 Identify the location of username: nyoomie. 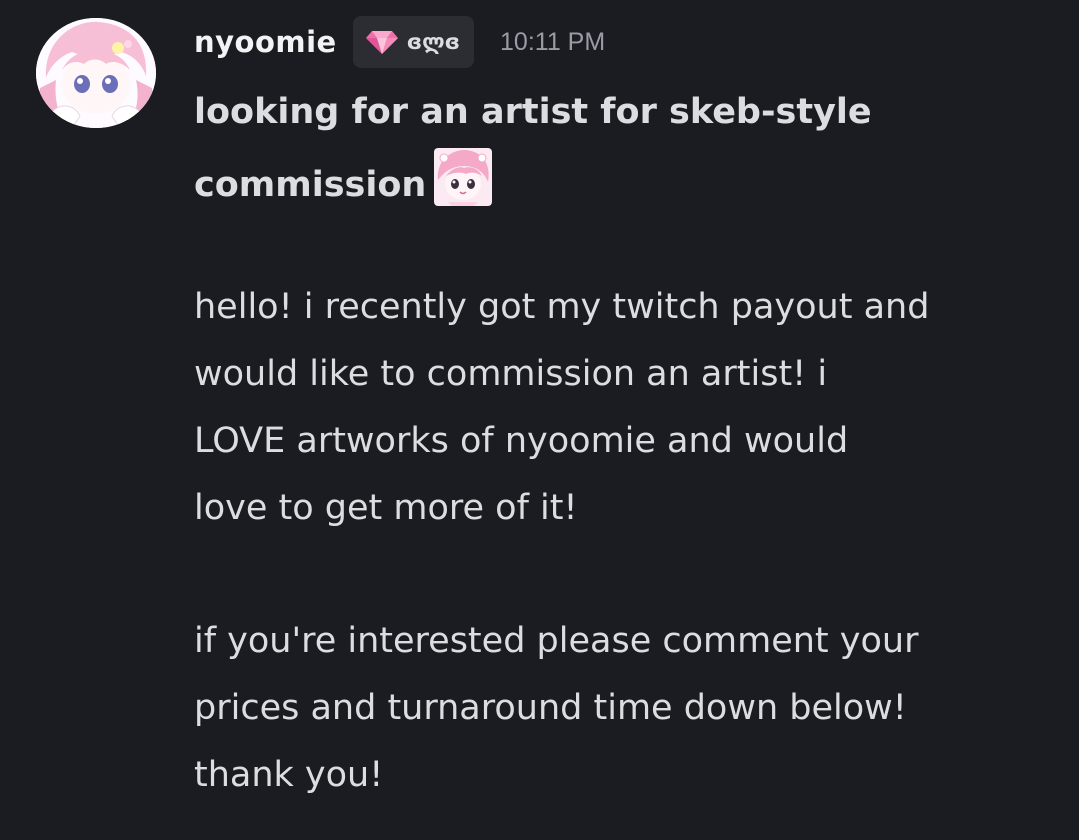
(265, 42).